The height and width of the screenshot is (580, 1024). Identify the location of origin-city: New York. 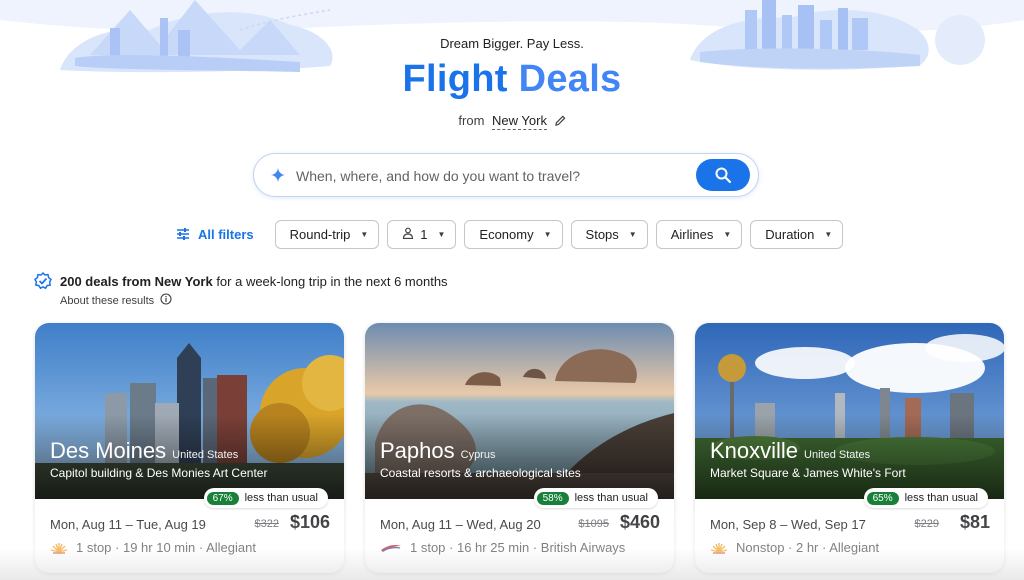
(519, 121).